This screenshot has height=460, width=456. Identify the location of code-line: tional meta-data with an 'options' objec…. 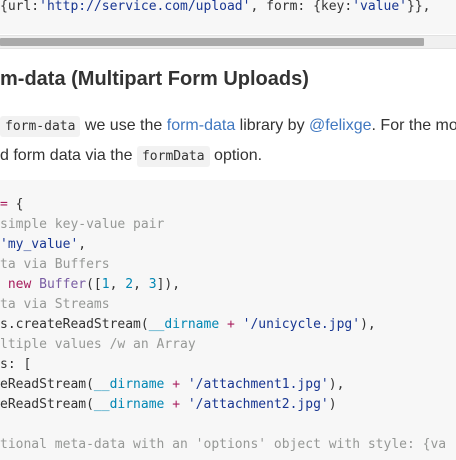
(223, 444).